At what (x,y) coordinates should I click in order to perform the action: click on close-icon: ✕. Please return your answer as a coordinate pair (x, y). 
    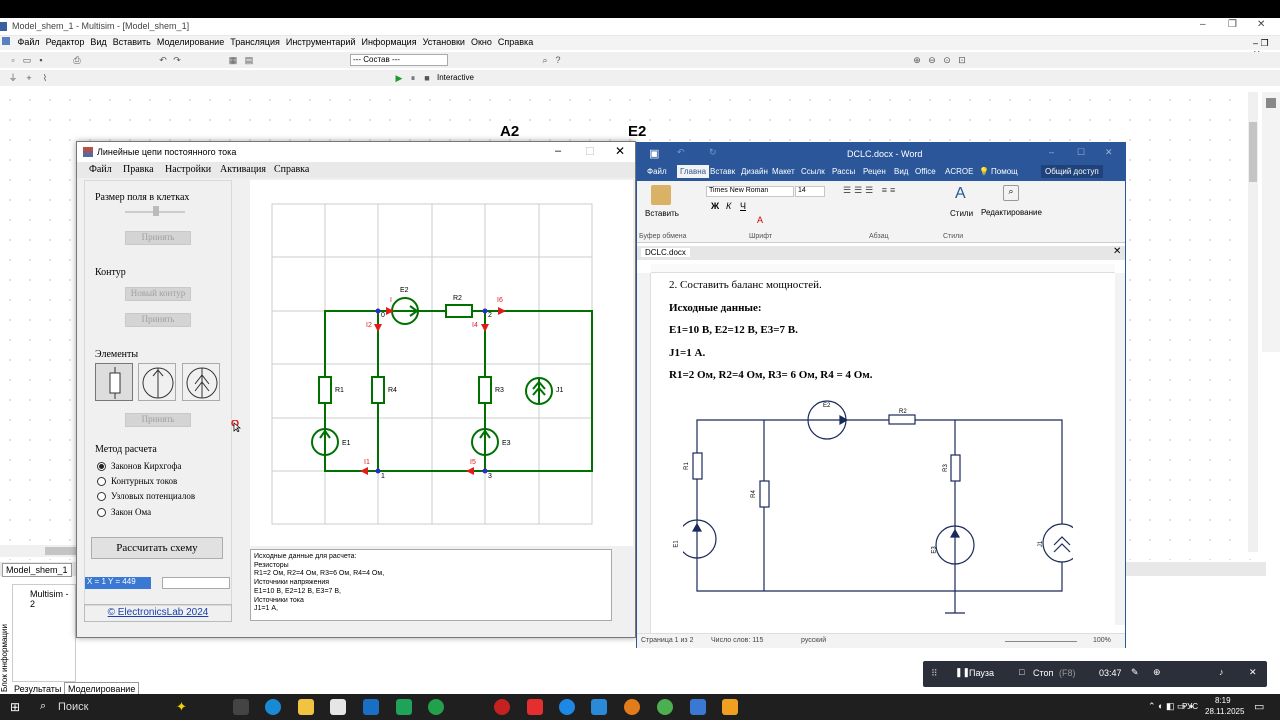
    Looking at the image, I should click on (1261, 24).